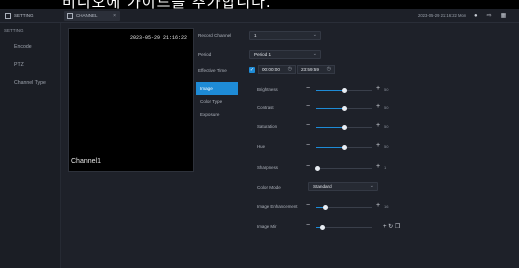  I want to click on subnav-color-type: Color Type, so click(217, 101).